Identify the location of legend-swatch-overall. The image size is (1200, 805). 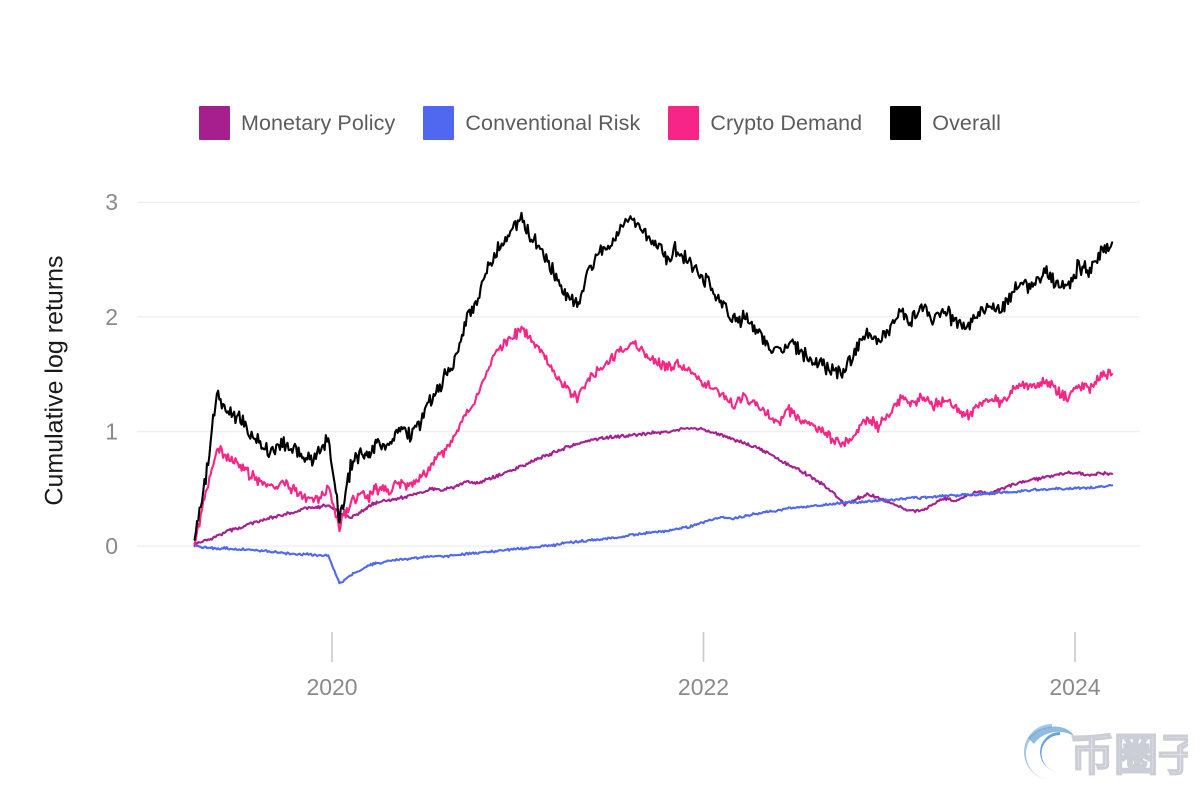
(906, 123).